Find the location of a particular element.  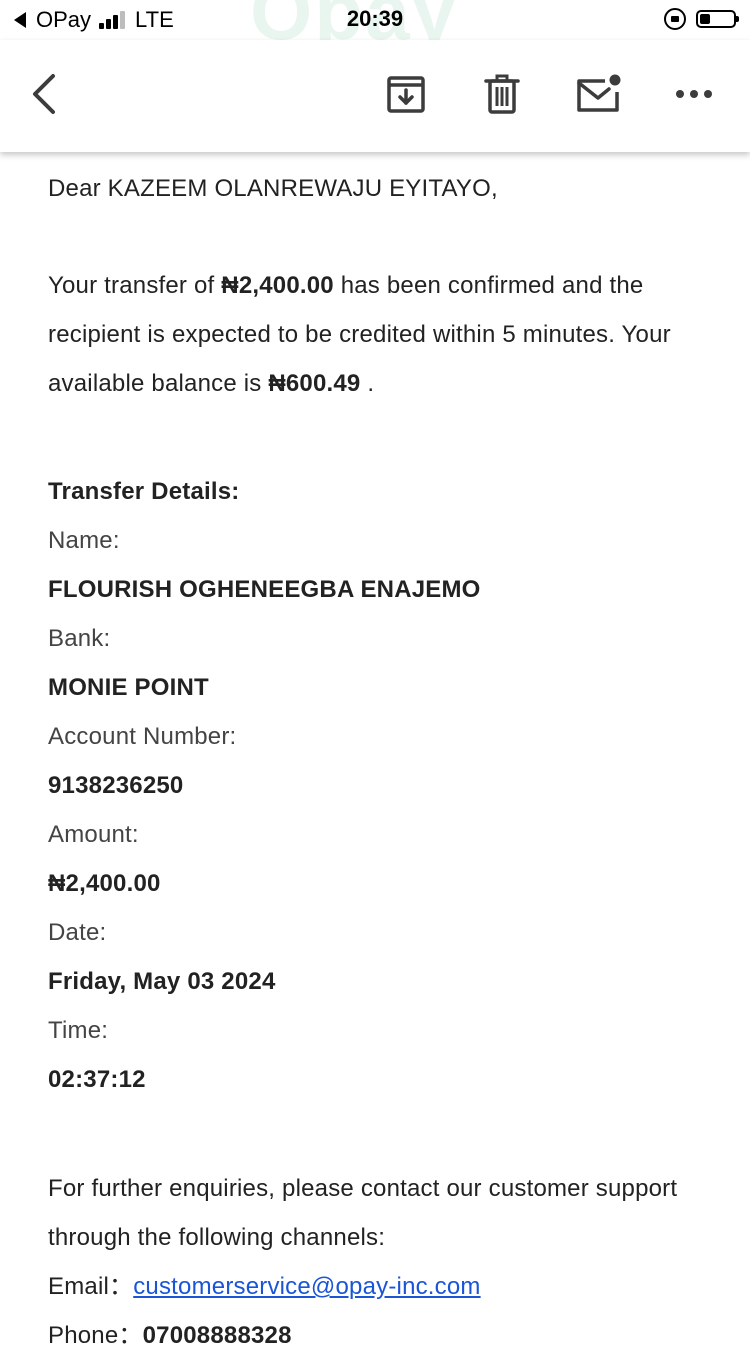

battery-icon is located at coordinates (717, 19).